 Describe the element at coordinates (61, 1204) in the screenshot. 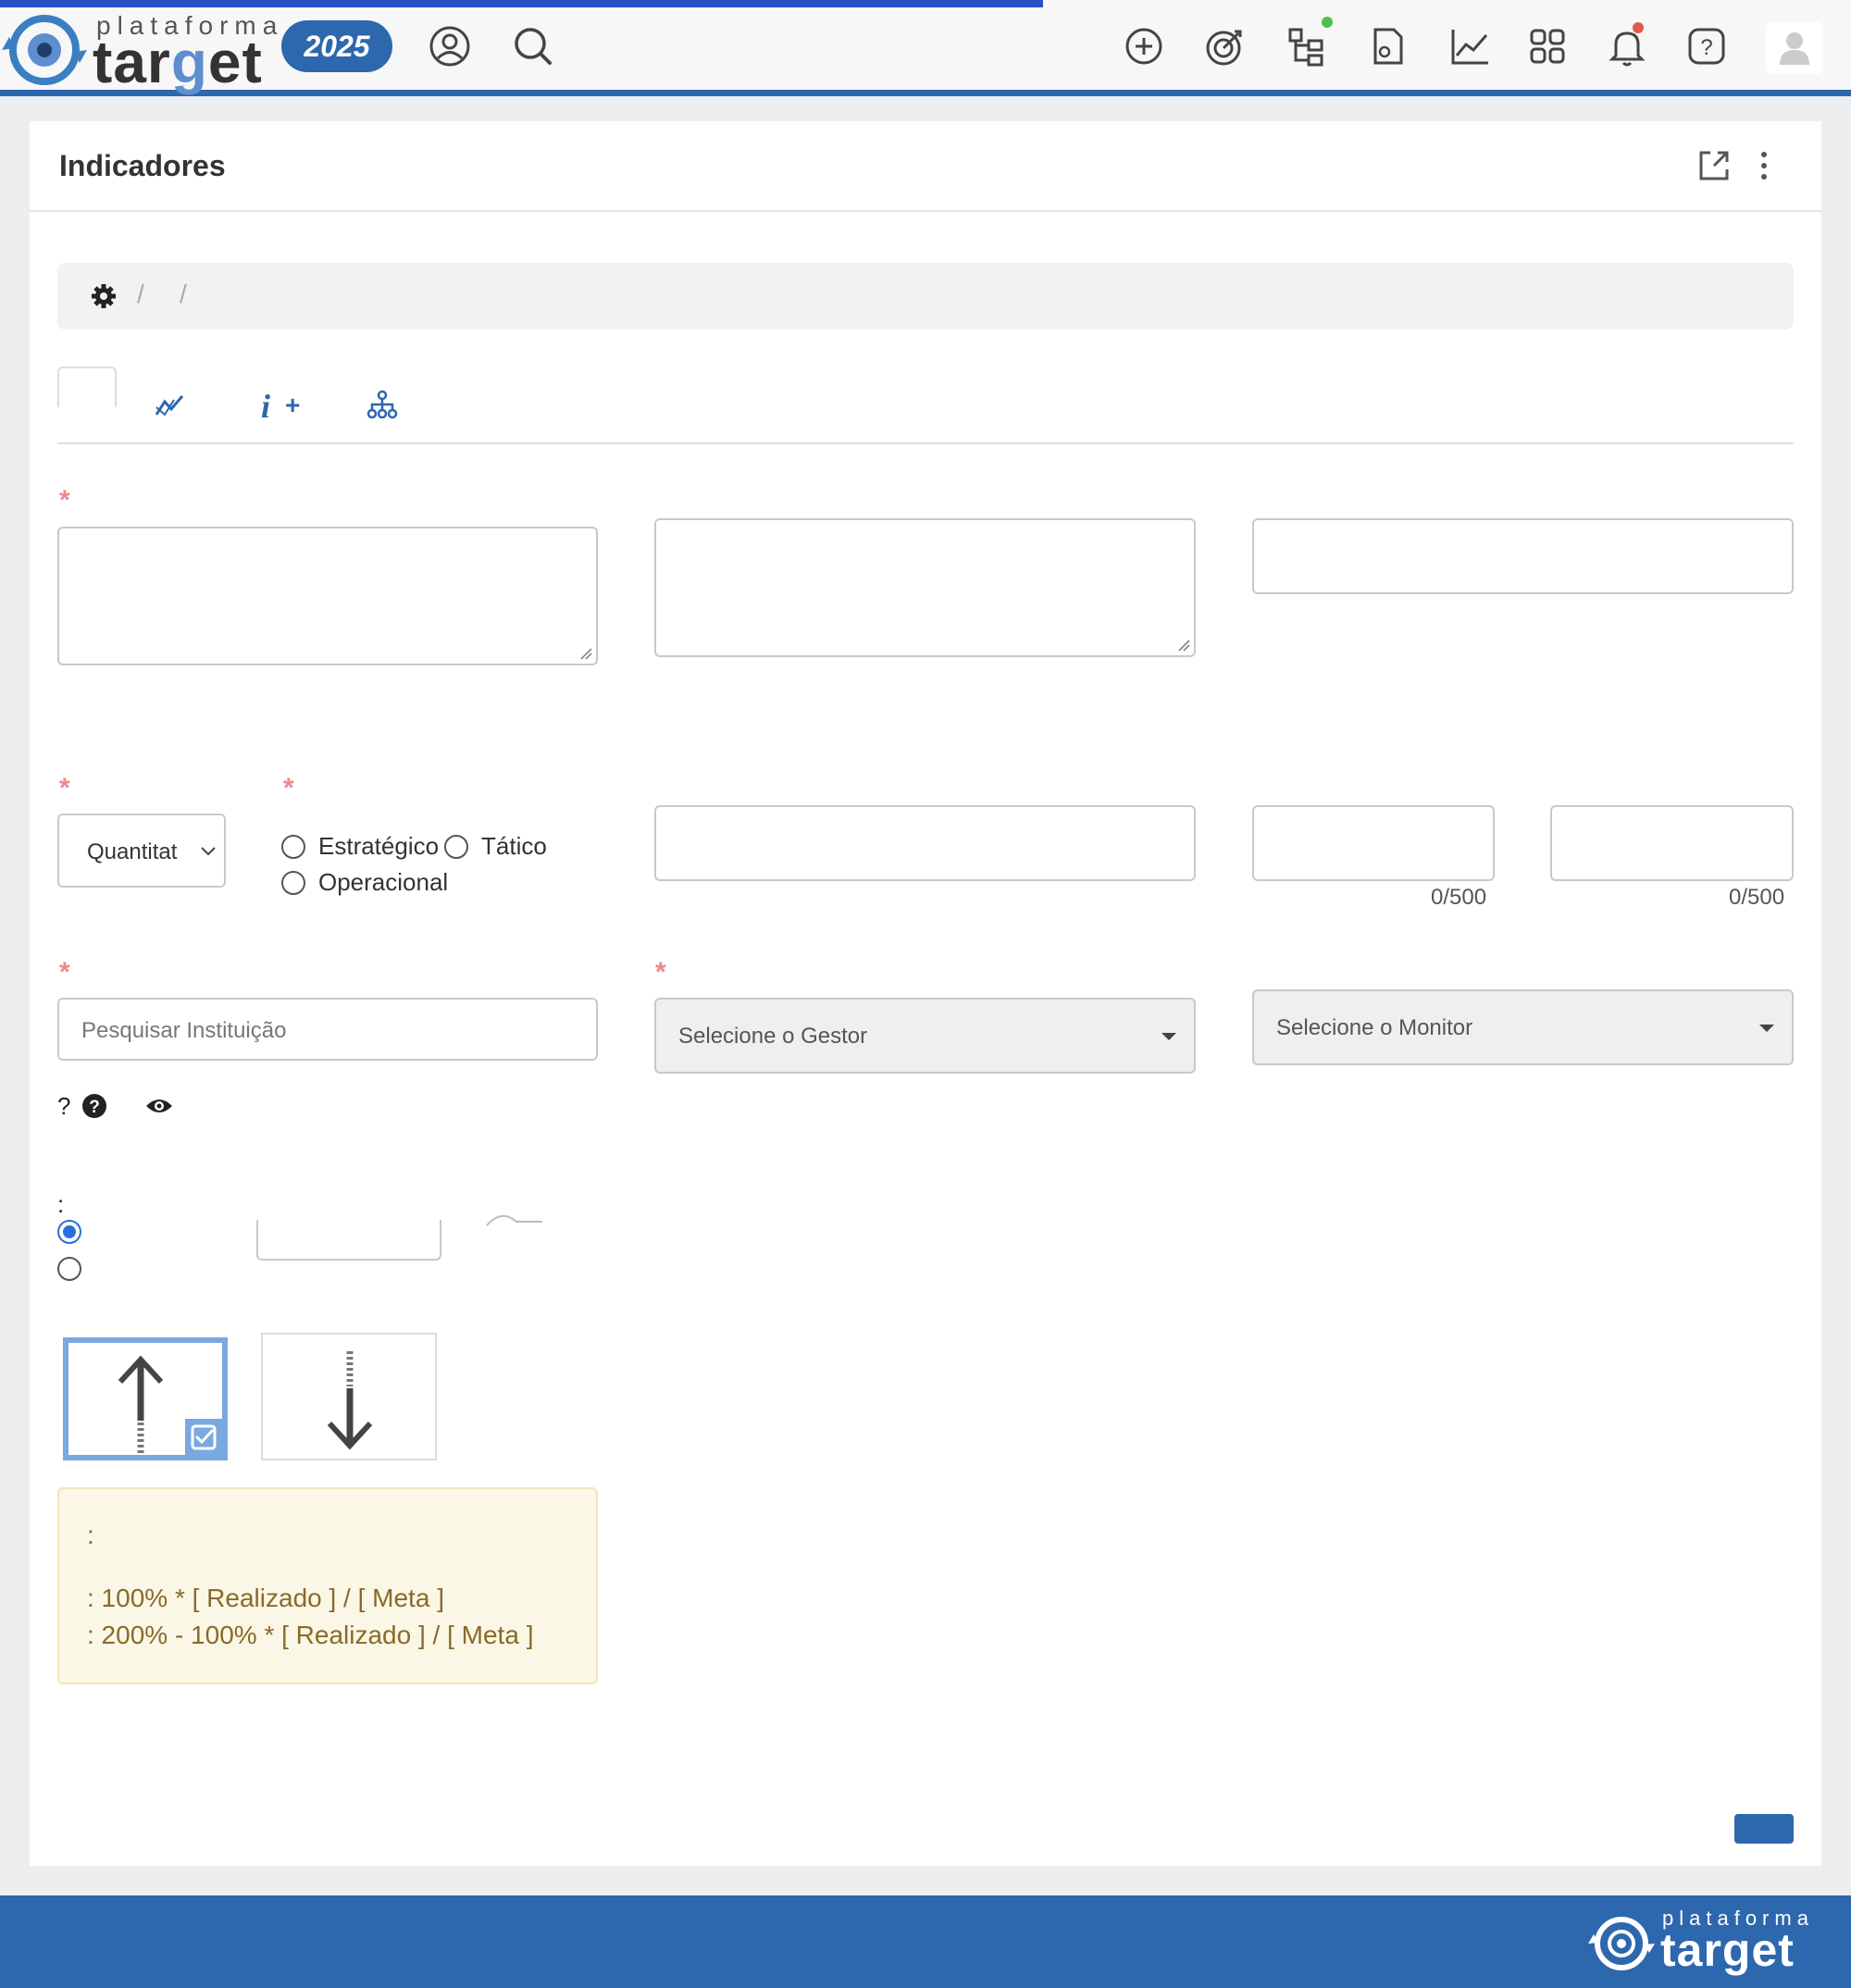

I see `polarity-label: :` at that location.